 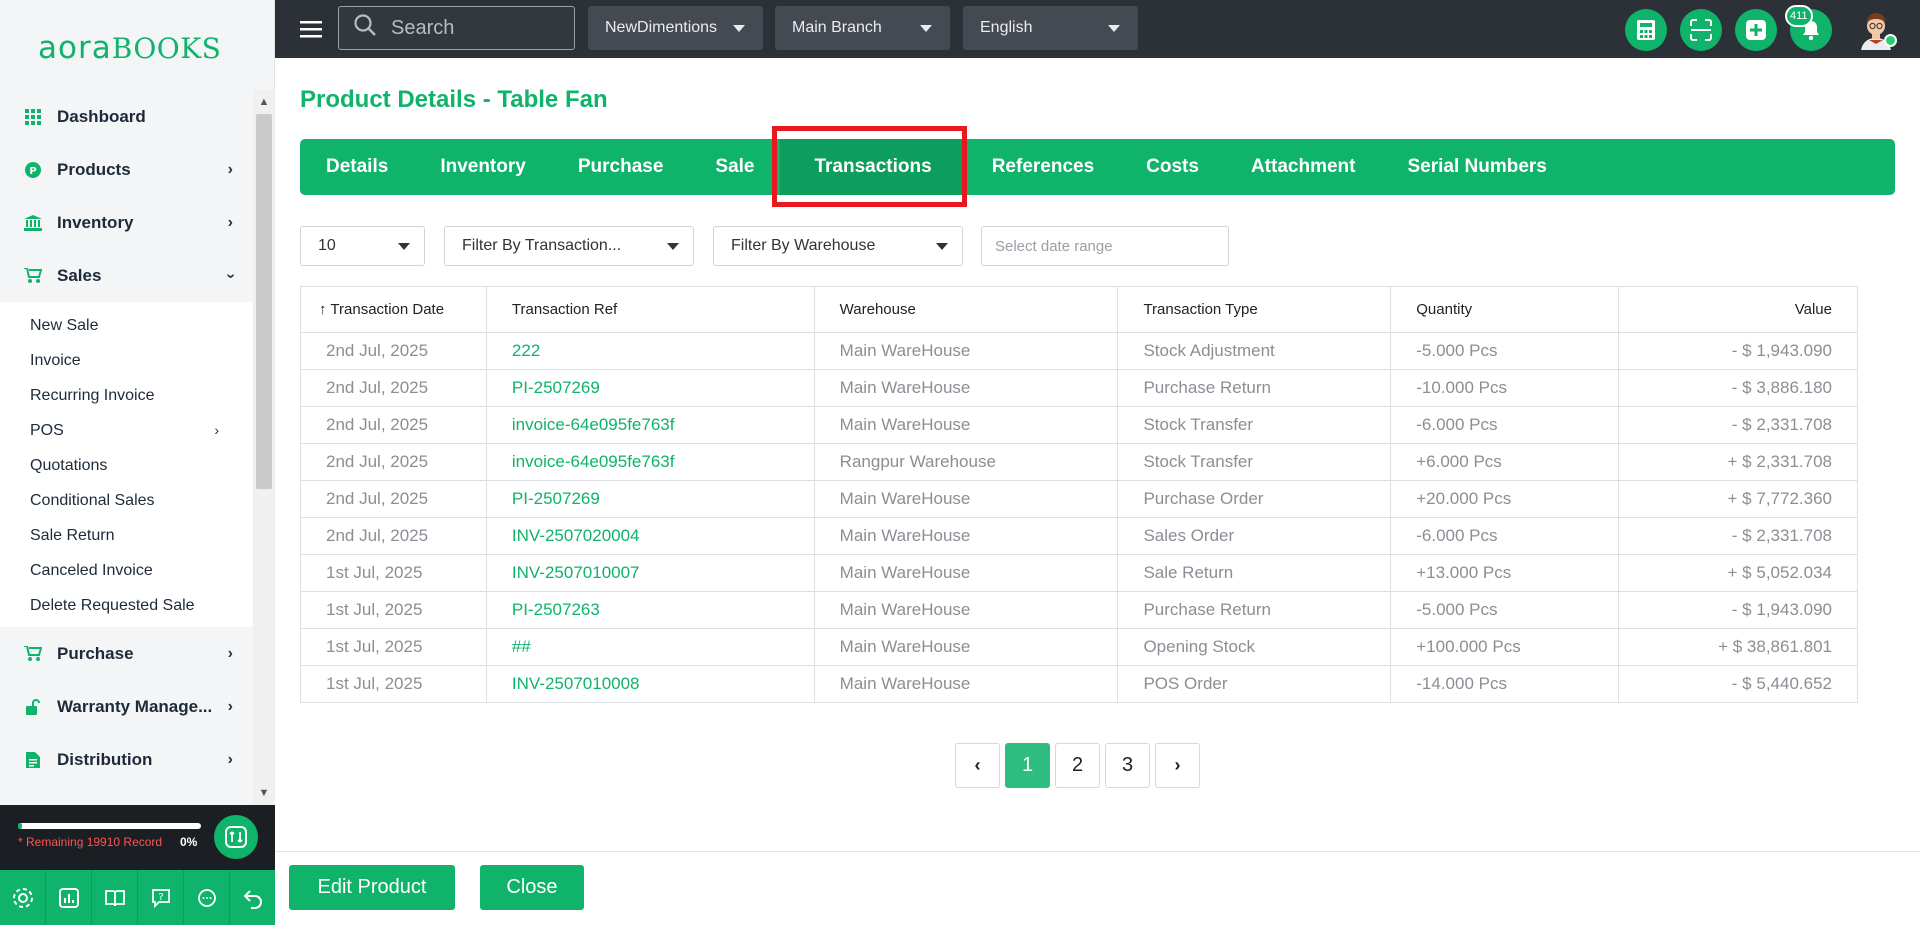 What do you see at coordinates (357, 167) in the screenshot?
I see `tab-details: Details` at bounding box center [357, 167].